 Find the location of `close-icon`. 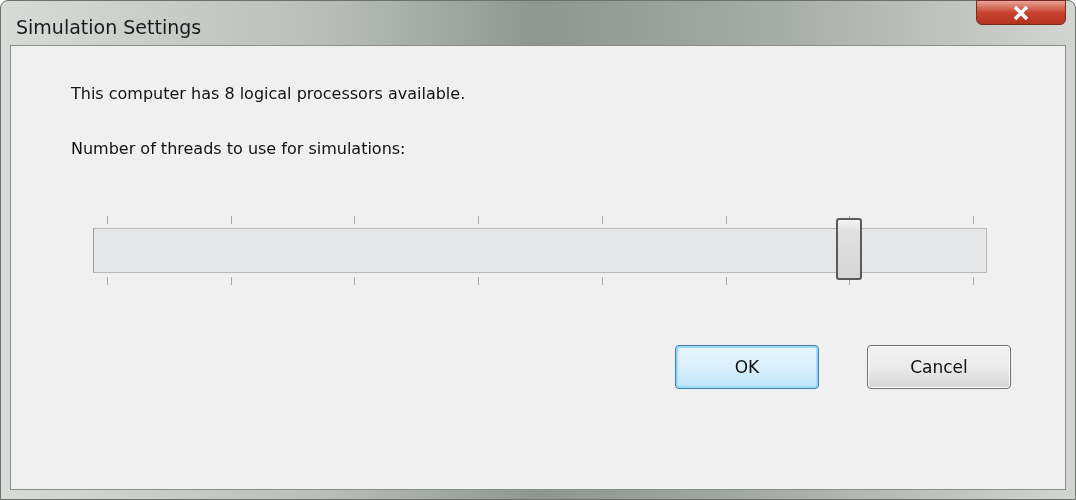

close-icon is located at coordinates (1021, 12).